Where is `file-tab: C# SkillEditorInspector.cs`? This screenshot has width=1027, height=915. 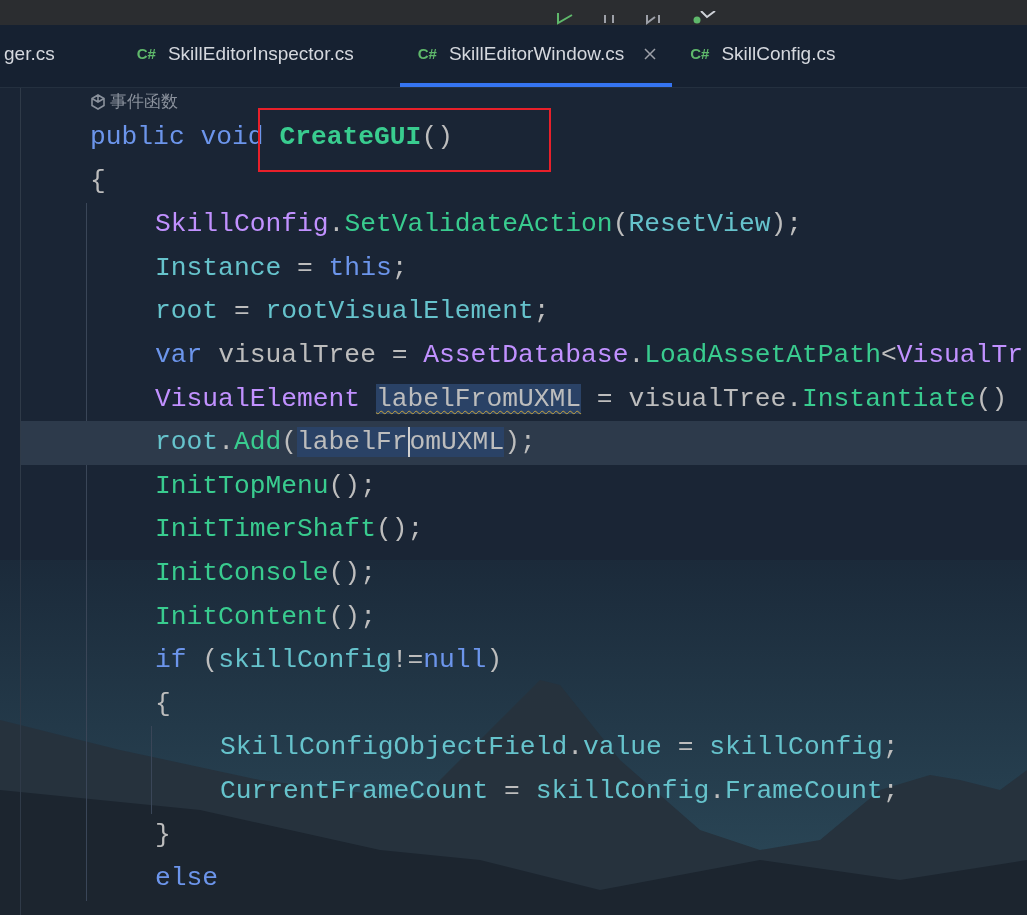 file-tab: C# SkillEditorInspector.cs is located at coordinates (245, 56).